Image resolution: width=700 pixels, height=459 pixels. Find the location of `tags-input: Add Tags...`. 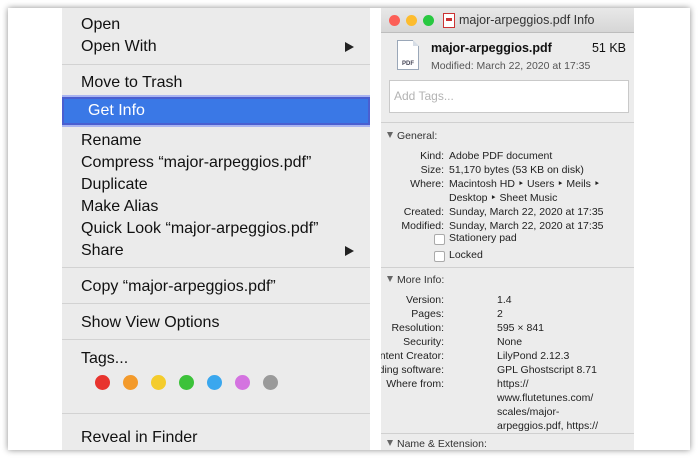

tags-input: Add Tags... is located at coordinates (509, 96).